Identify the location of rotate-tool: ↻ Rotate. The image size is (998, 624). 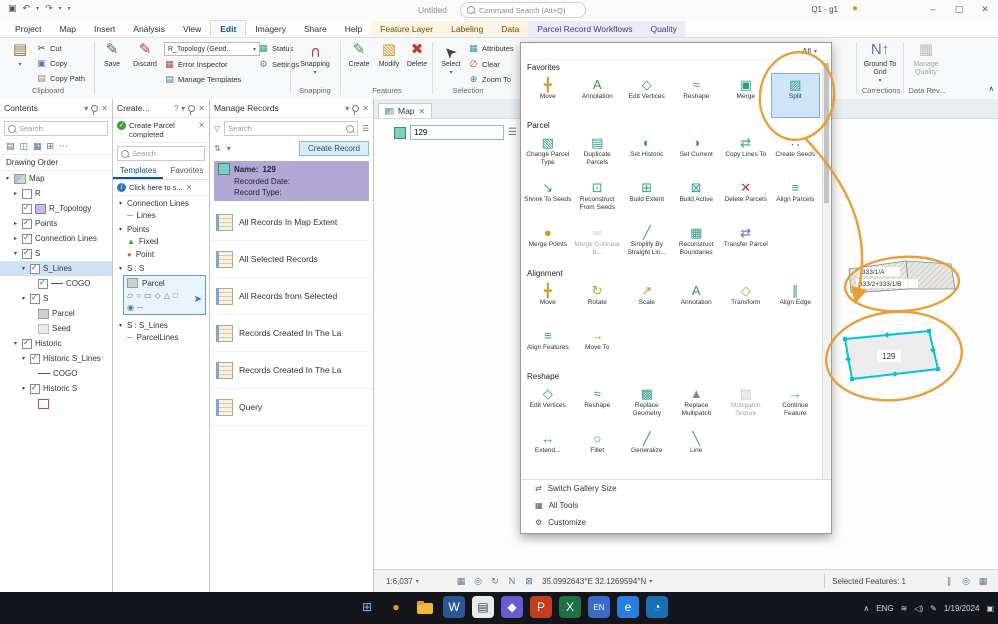
(598, 301).